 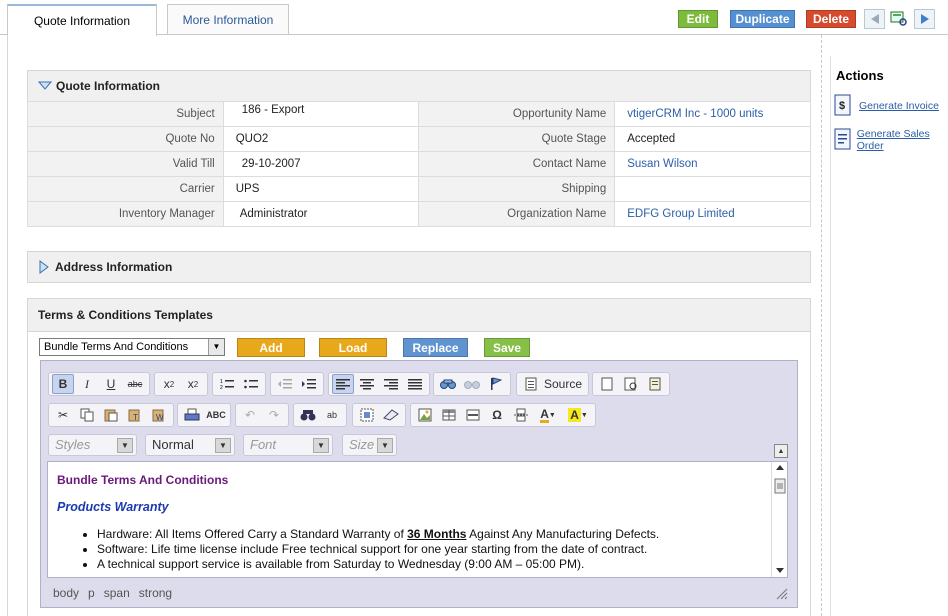 What do you see at coordinates (143, 480) in the screenshot?
I see `content-heading: Bundle Terms And Conditions` at bounding box center [143, 480].